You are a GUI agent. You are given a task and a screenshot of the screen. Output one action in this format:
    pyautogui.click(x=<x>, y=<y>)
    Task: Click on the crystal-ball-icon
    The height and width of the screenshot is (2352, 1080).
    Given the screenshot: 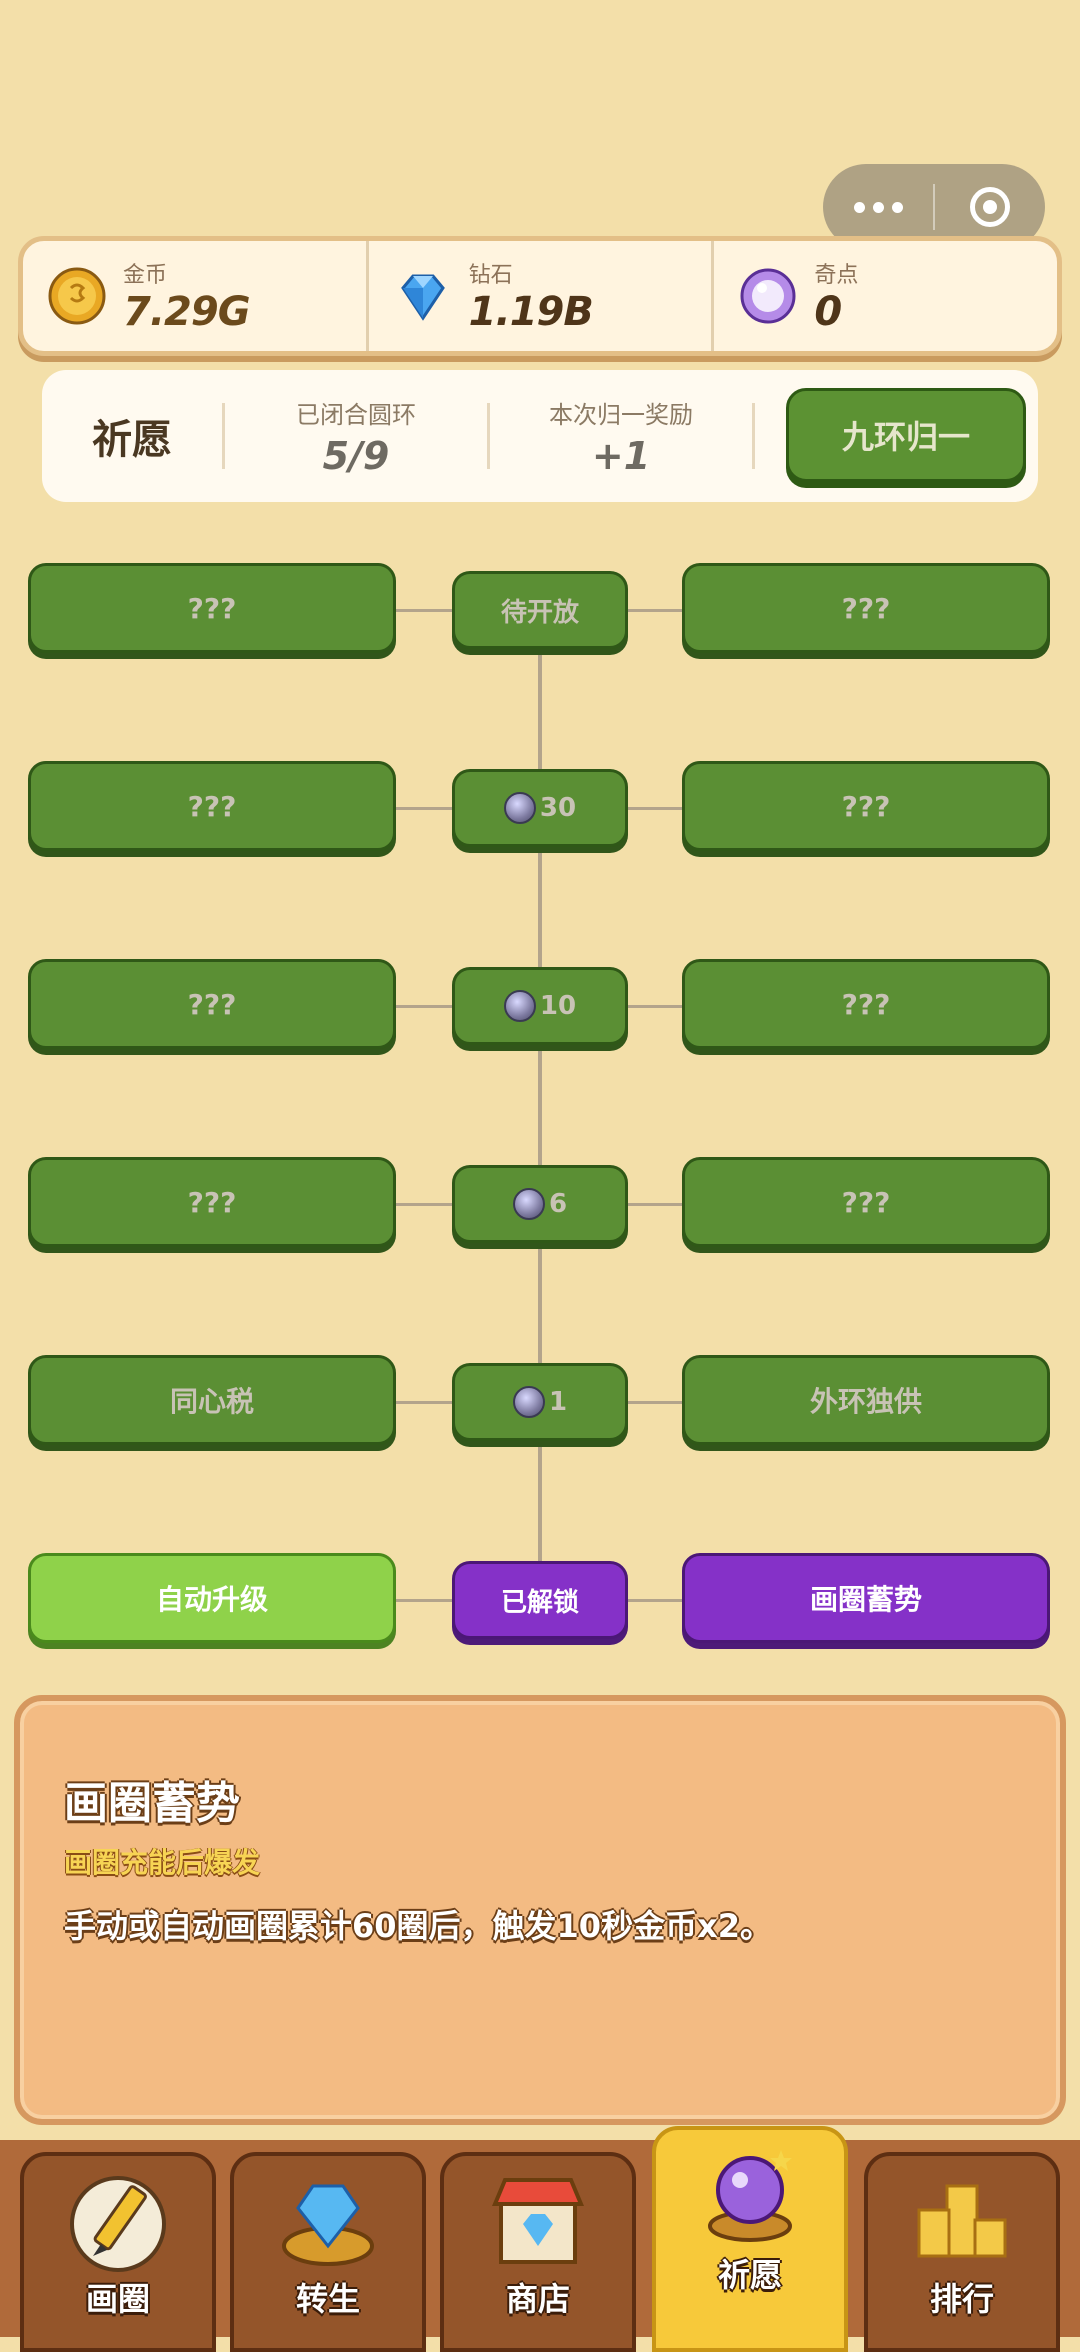 What is the action you would take?
    pyautogui.click(x=750, y=2196)
    